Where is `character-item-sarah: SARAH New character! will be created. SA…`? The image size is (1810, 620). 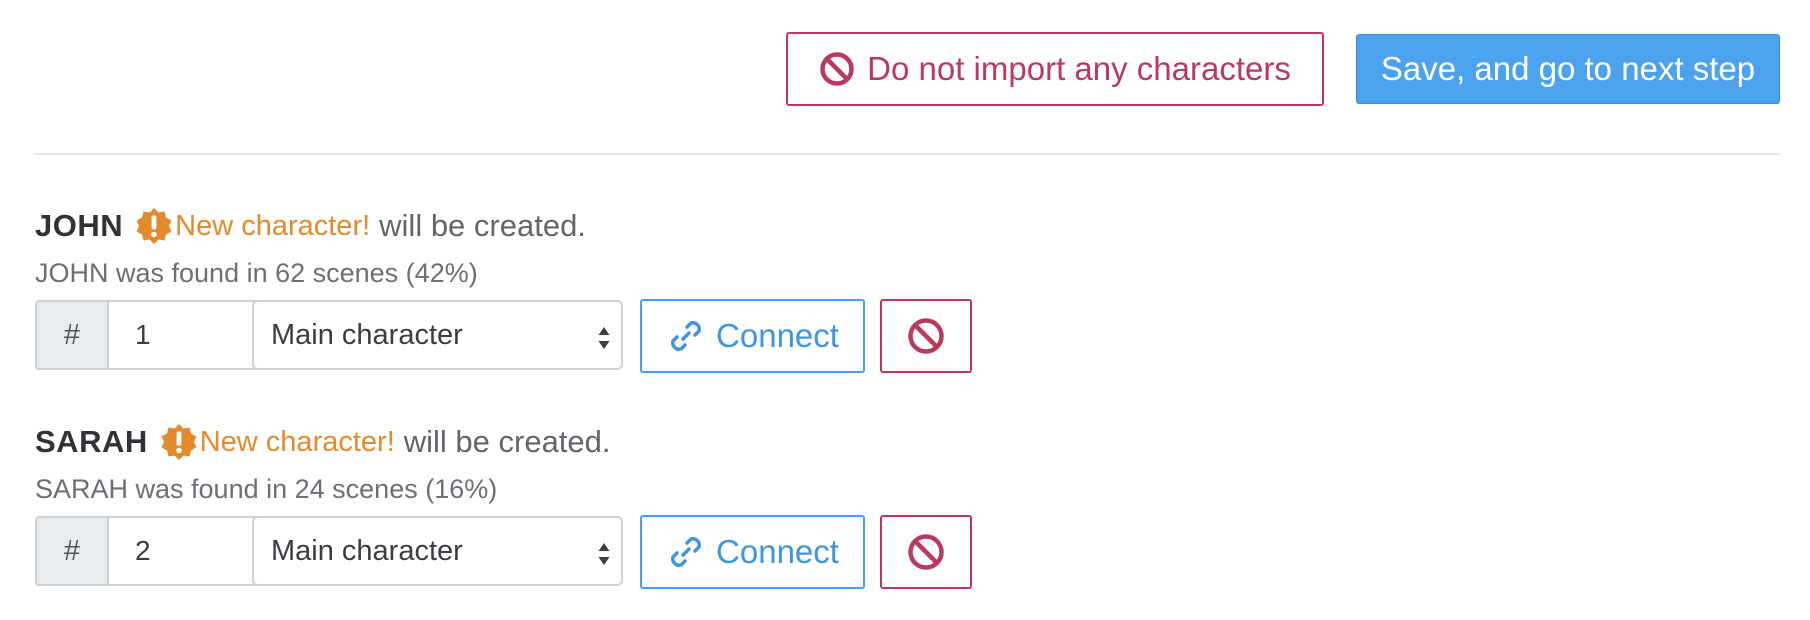
character-item-sarah: SARAH New character! will be created. SA… is located at coordinates (535, 506).